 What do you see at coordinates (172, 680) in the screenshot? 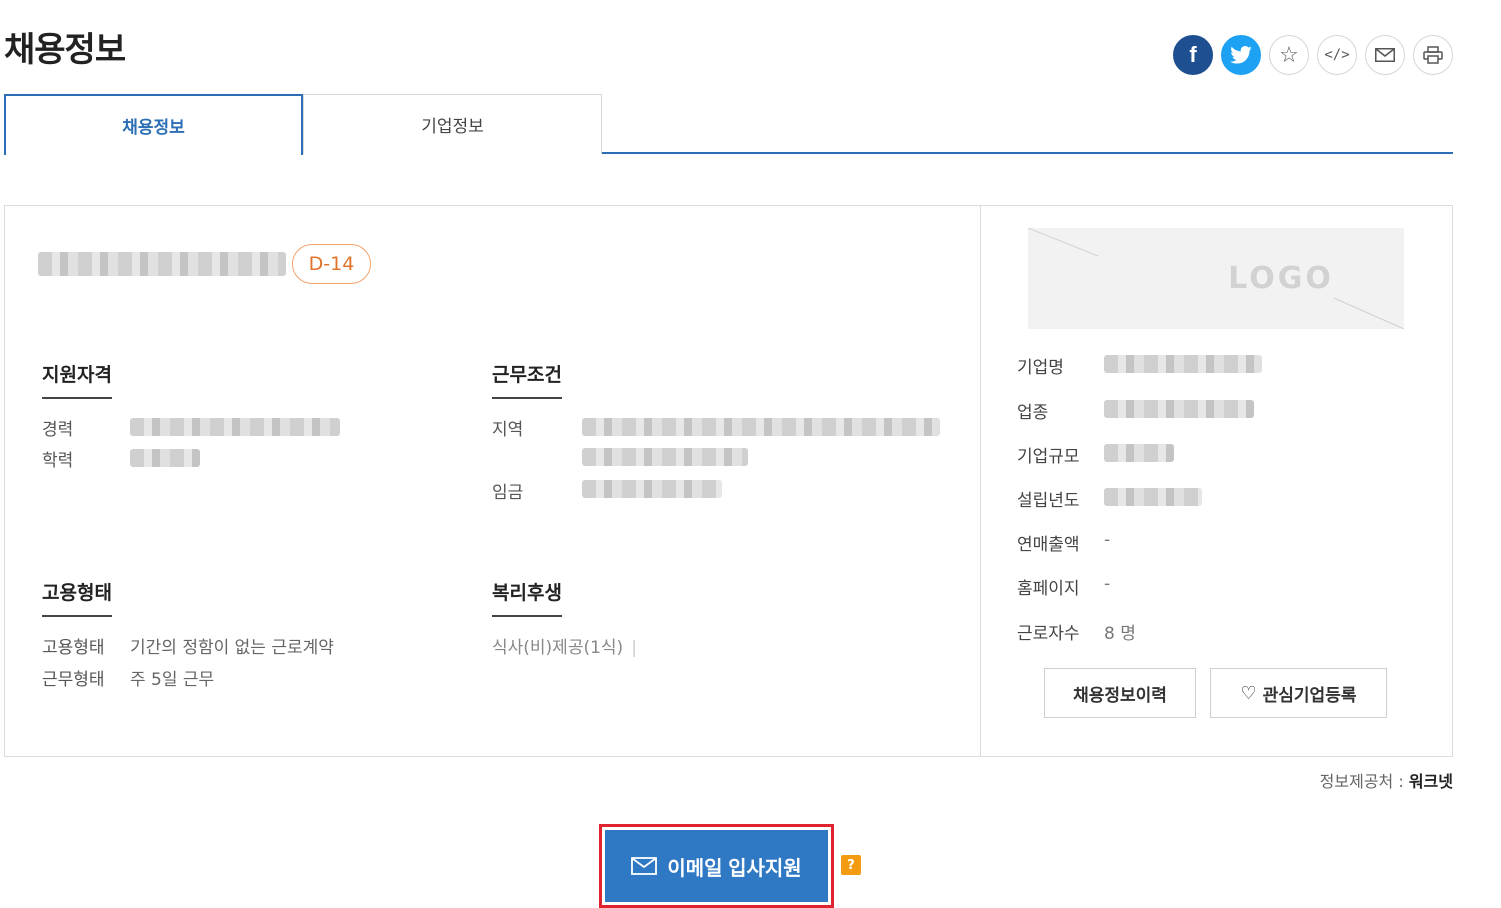
I see `work-type-value: 주 5일 근무` at bounding box center [172, 680].